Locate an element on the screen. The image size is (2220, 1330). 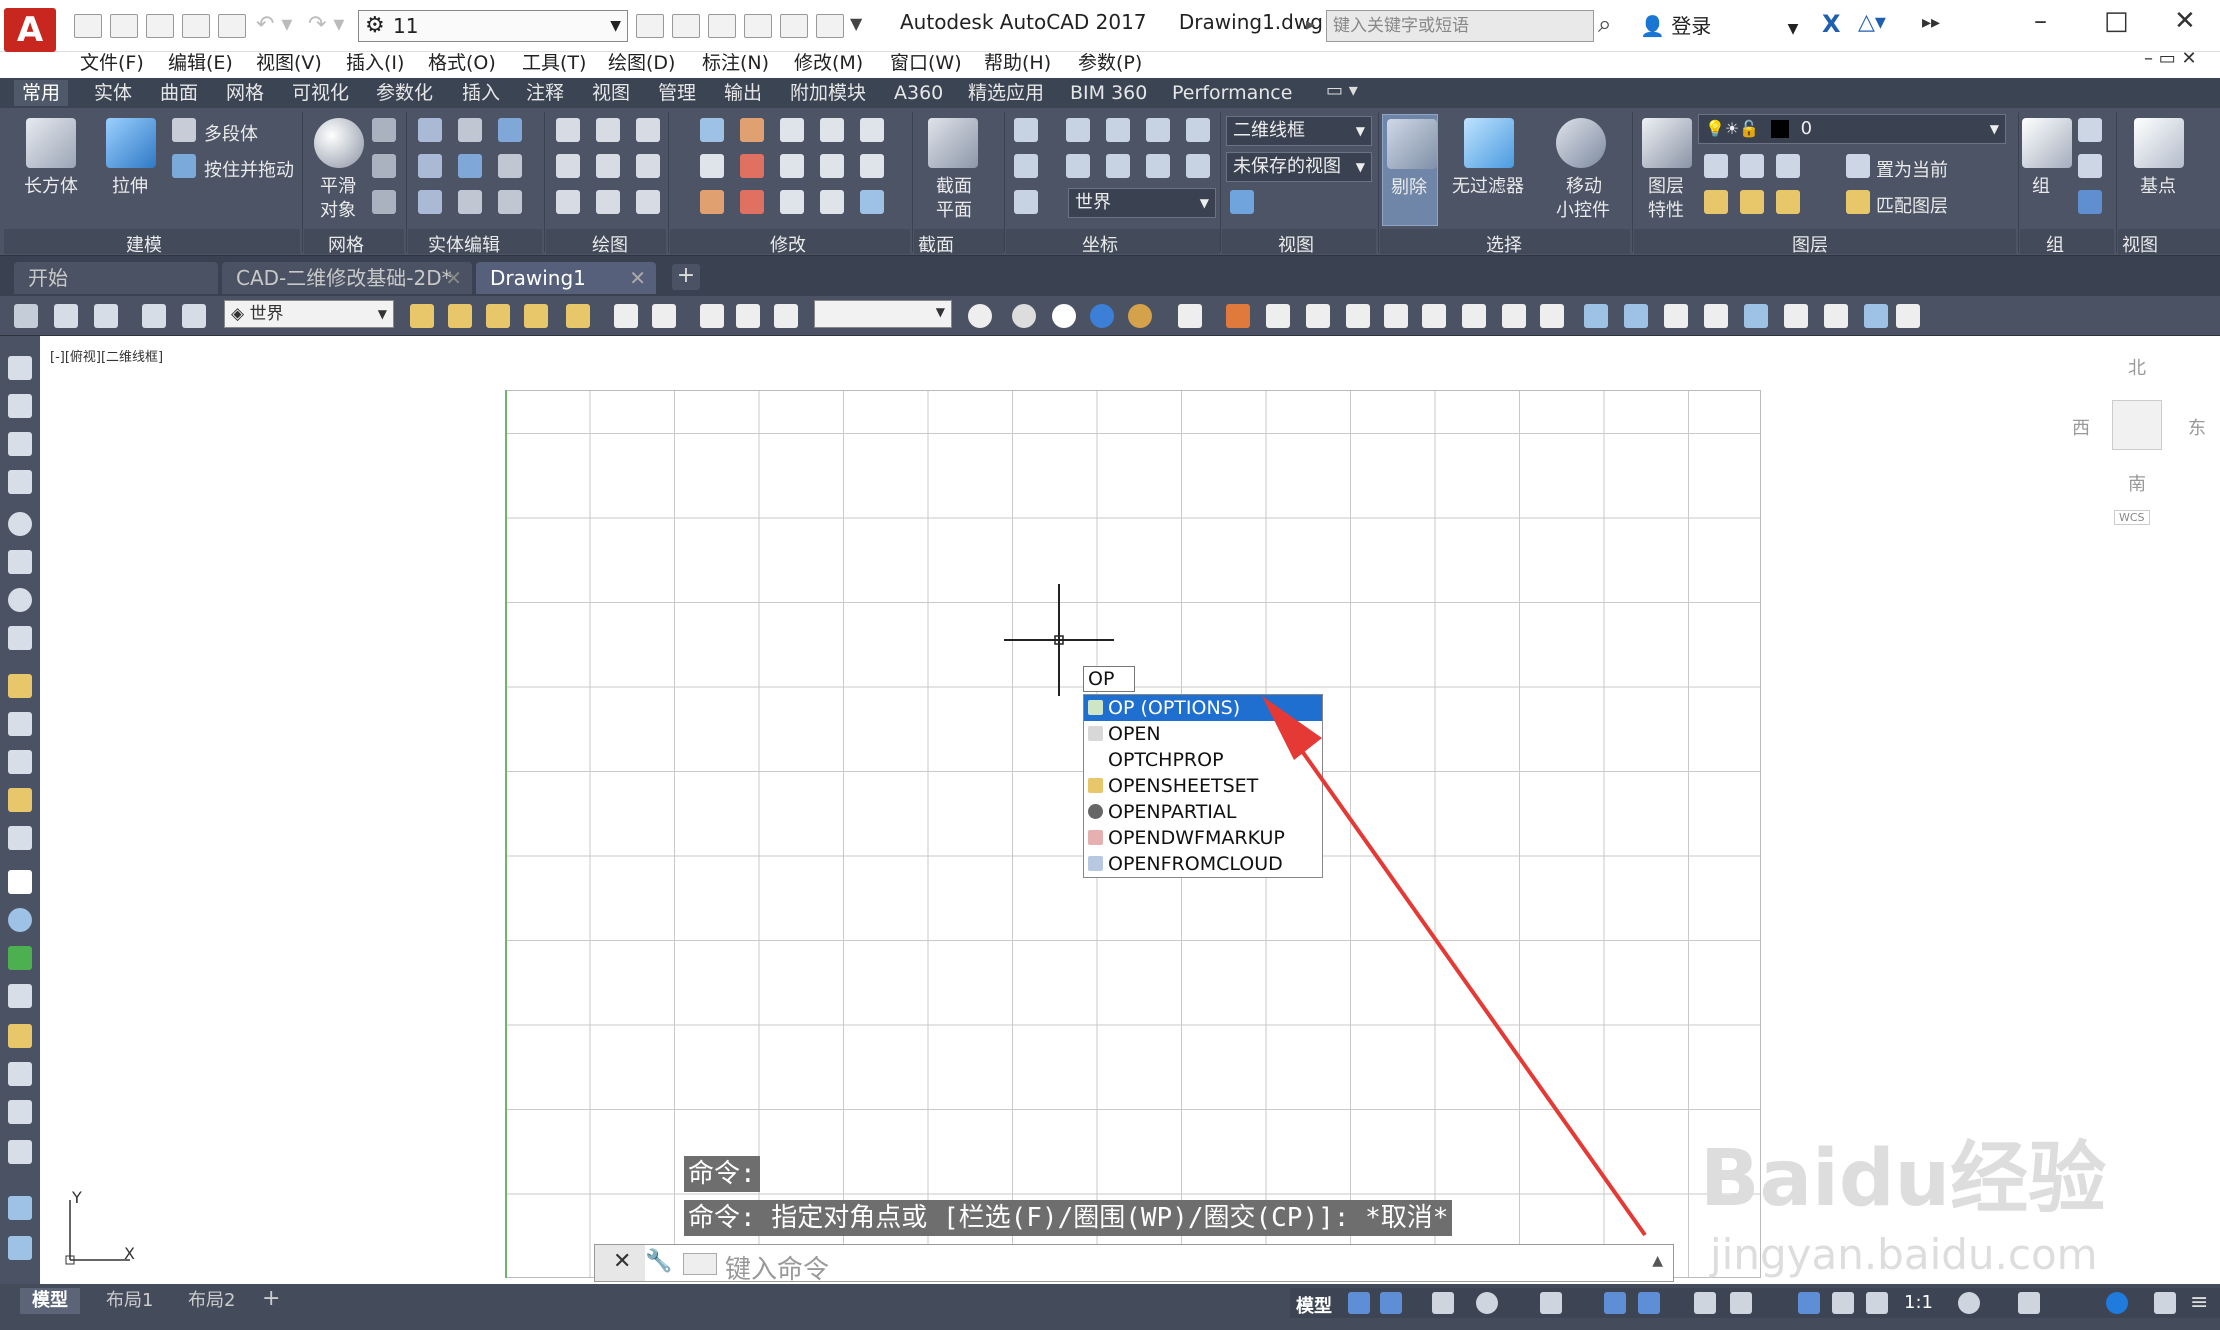
set-current-icon is located at coordinates (1858, 166).